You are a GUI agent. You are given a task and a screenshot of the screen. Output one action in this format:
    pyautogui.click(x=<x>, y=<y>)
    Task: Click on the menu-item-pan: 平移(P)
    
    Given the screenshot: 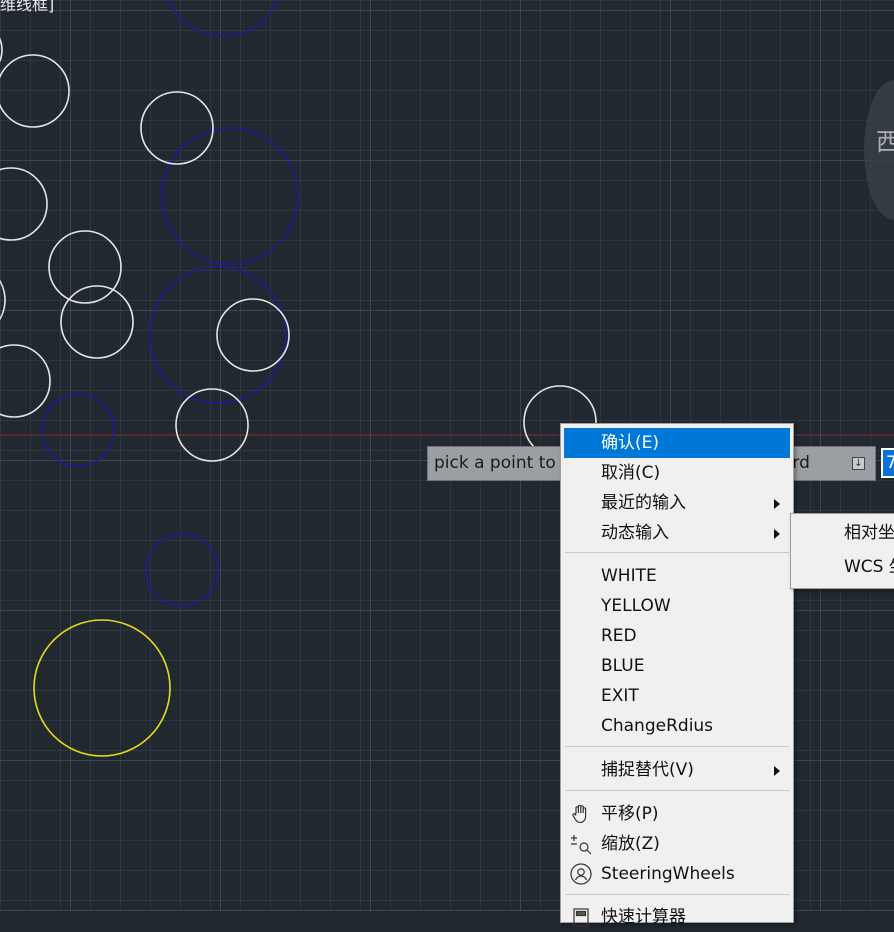 What is the action you would take?
    pyautogui.click(x=677, y=814)
    